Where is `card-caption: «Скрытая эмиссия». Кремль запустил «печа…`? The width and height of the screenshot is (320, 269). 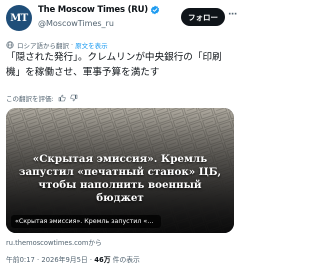 card-caption: «Скрытая эмиссия». Кремль запустил «печа… is located at coordinates (86, 221).